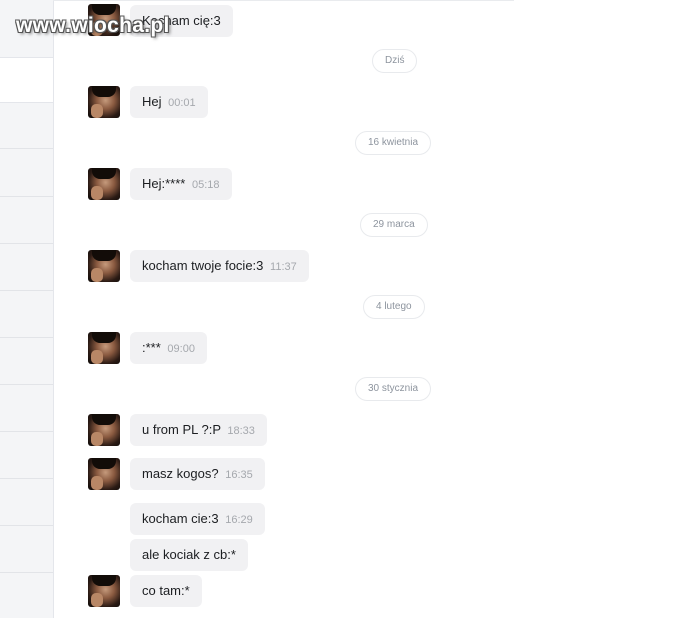 Image resolution: width=689 pixels, height=618 pixels. I want to click on message-time: 16:29, so click(239, 520).